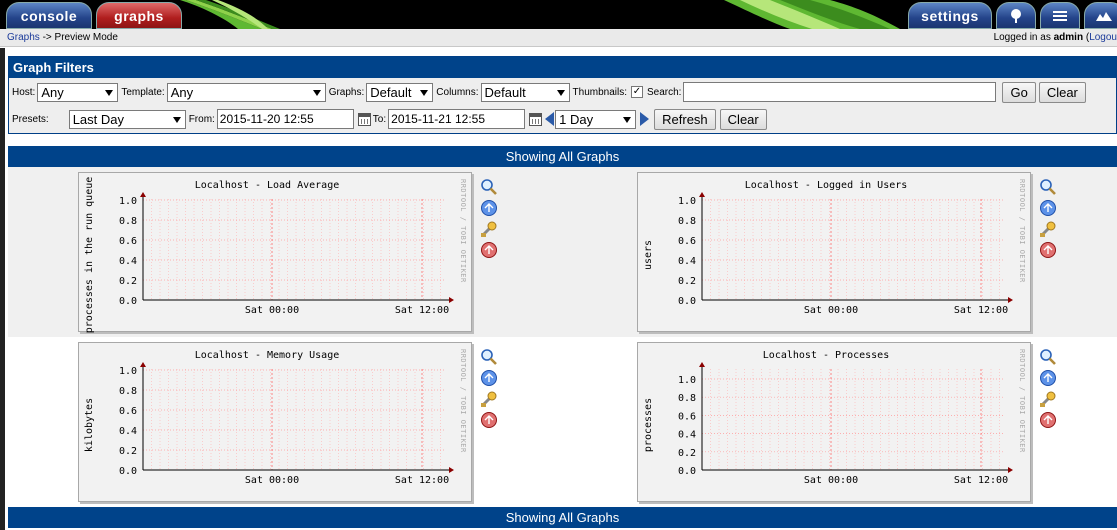 The image size is (1117, 530). What do you see at coordinates (1062, 92) in the screenshot?
I see `clear-filter-button: Clear` at bounding box center [1062, 92].